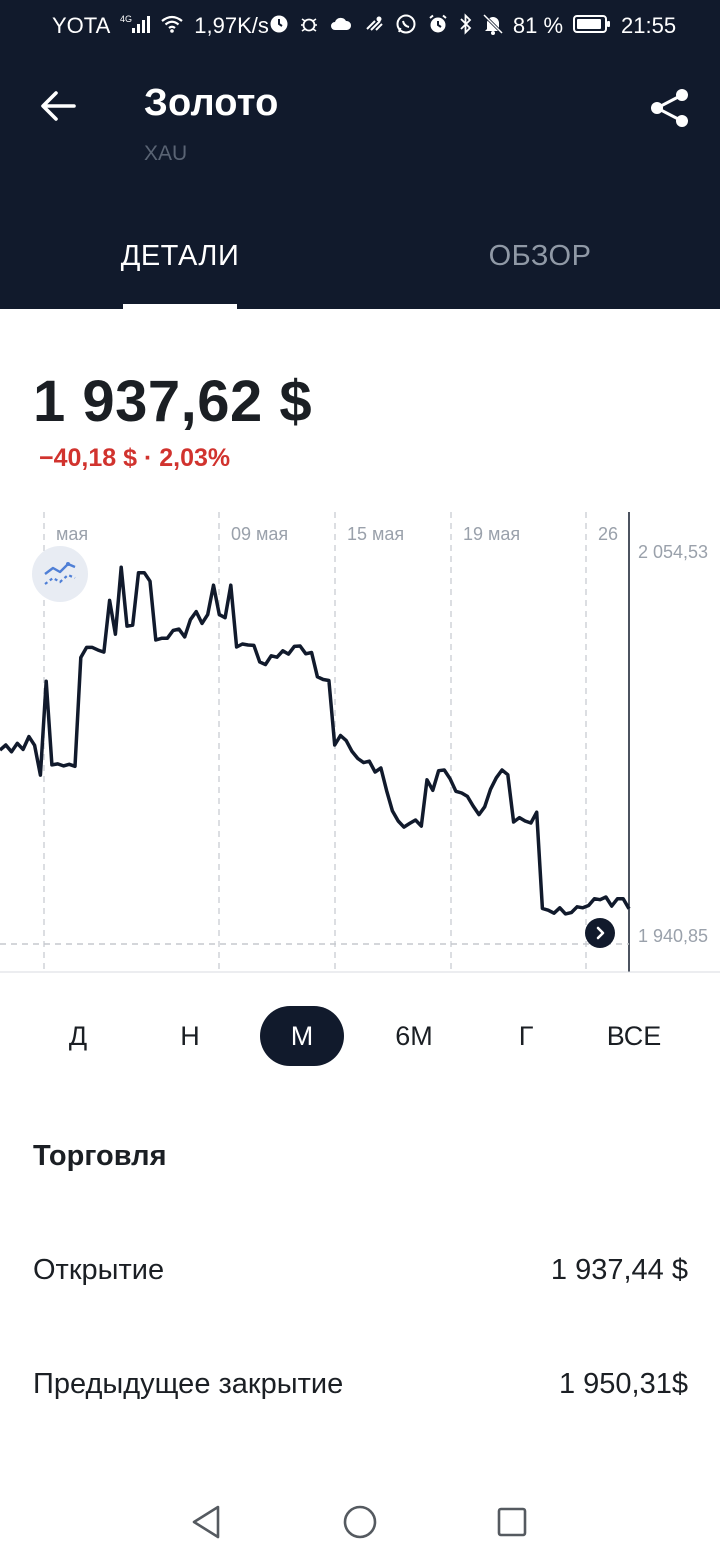  I want to click on price-value: 1 937,62 $, so click(173, 401).